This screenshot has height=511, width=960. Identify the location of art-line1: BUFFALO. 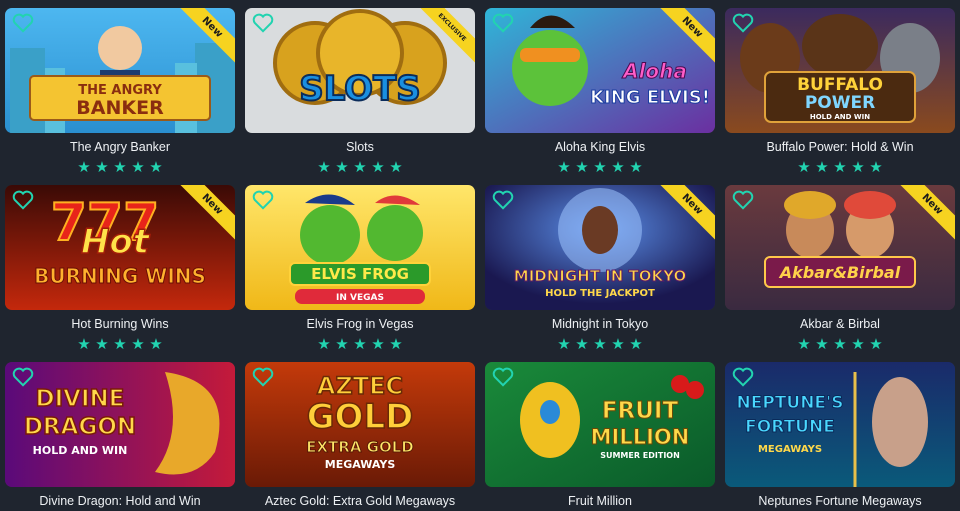
(840, 85).